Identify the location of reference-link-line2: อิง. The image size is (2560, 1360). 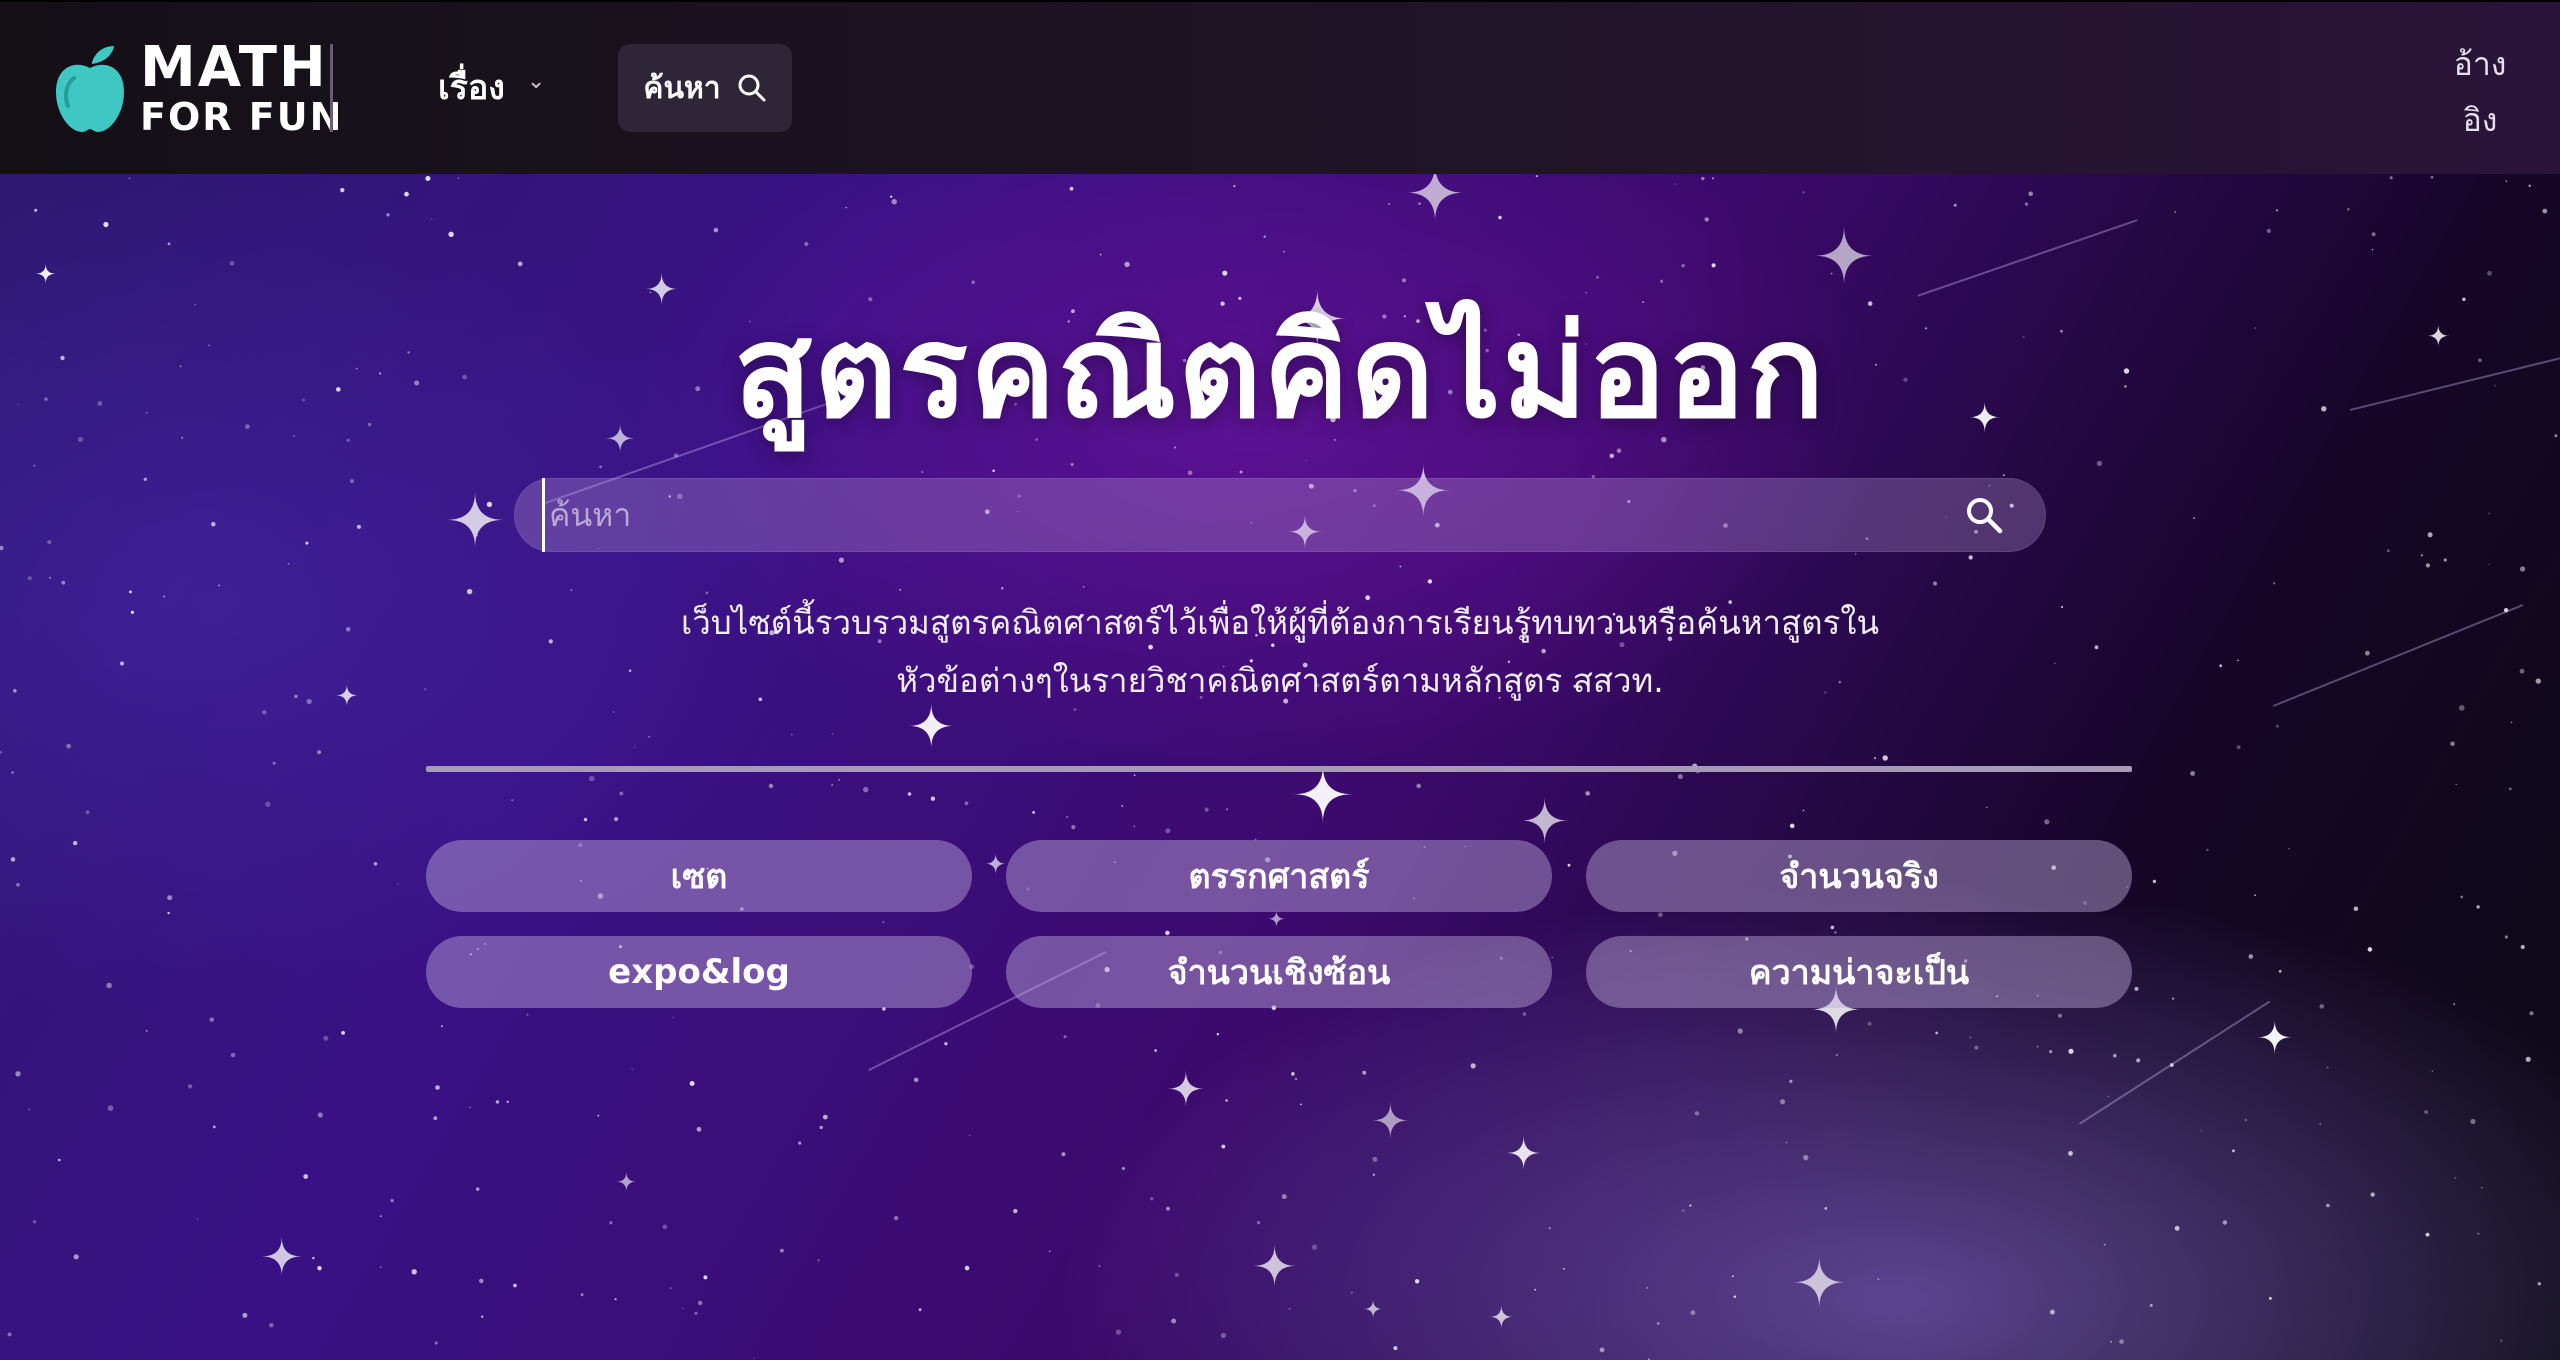
(2480, 120).